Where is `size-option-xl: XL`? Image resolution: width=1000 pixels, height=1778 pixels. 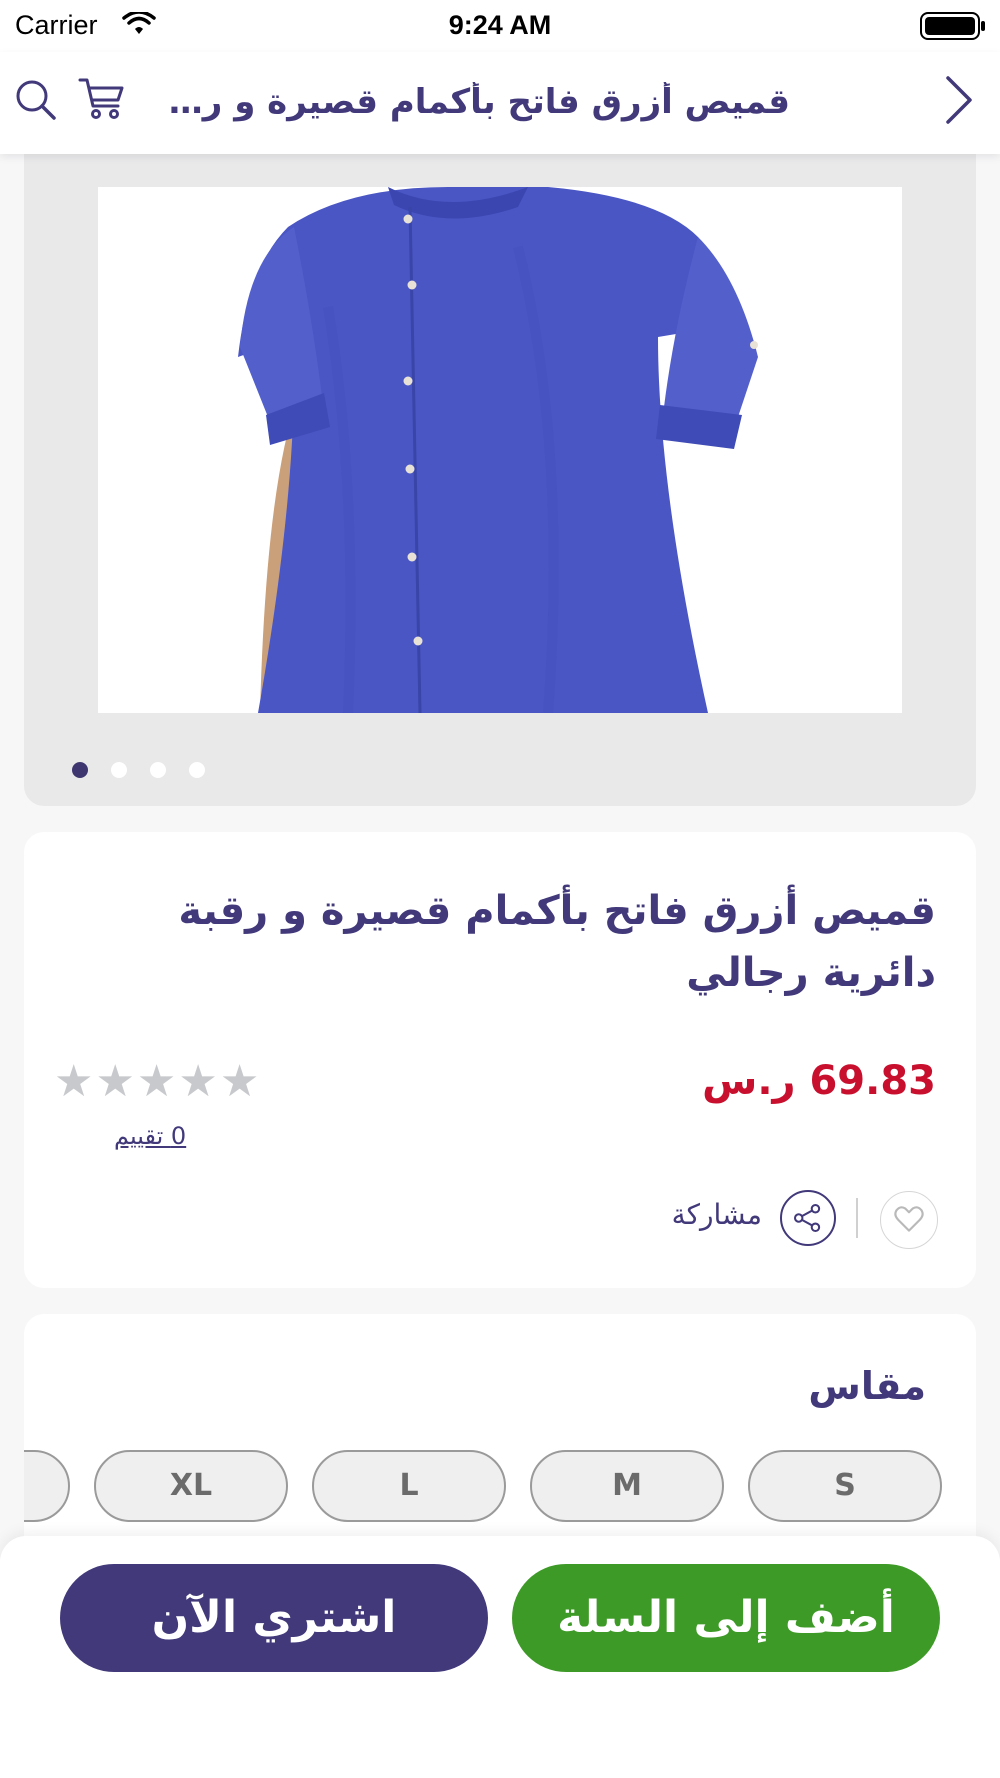 size-option-xl: XL is located at coordinates (191, 1486).